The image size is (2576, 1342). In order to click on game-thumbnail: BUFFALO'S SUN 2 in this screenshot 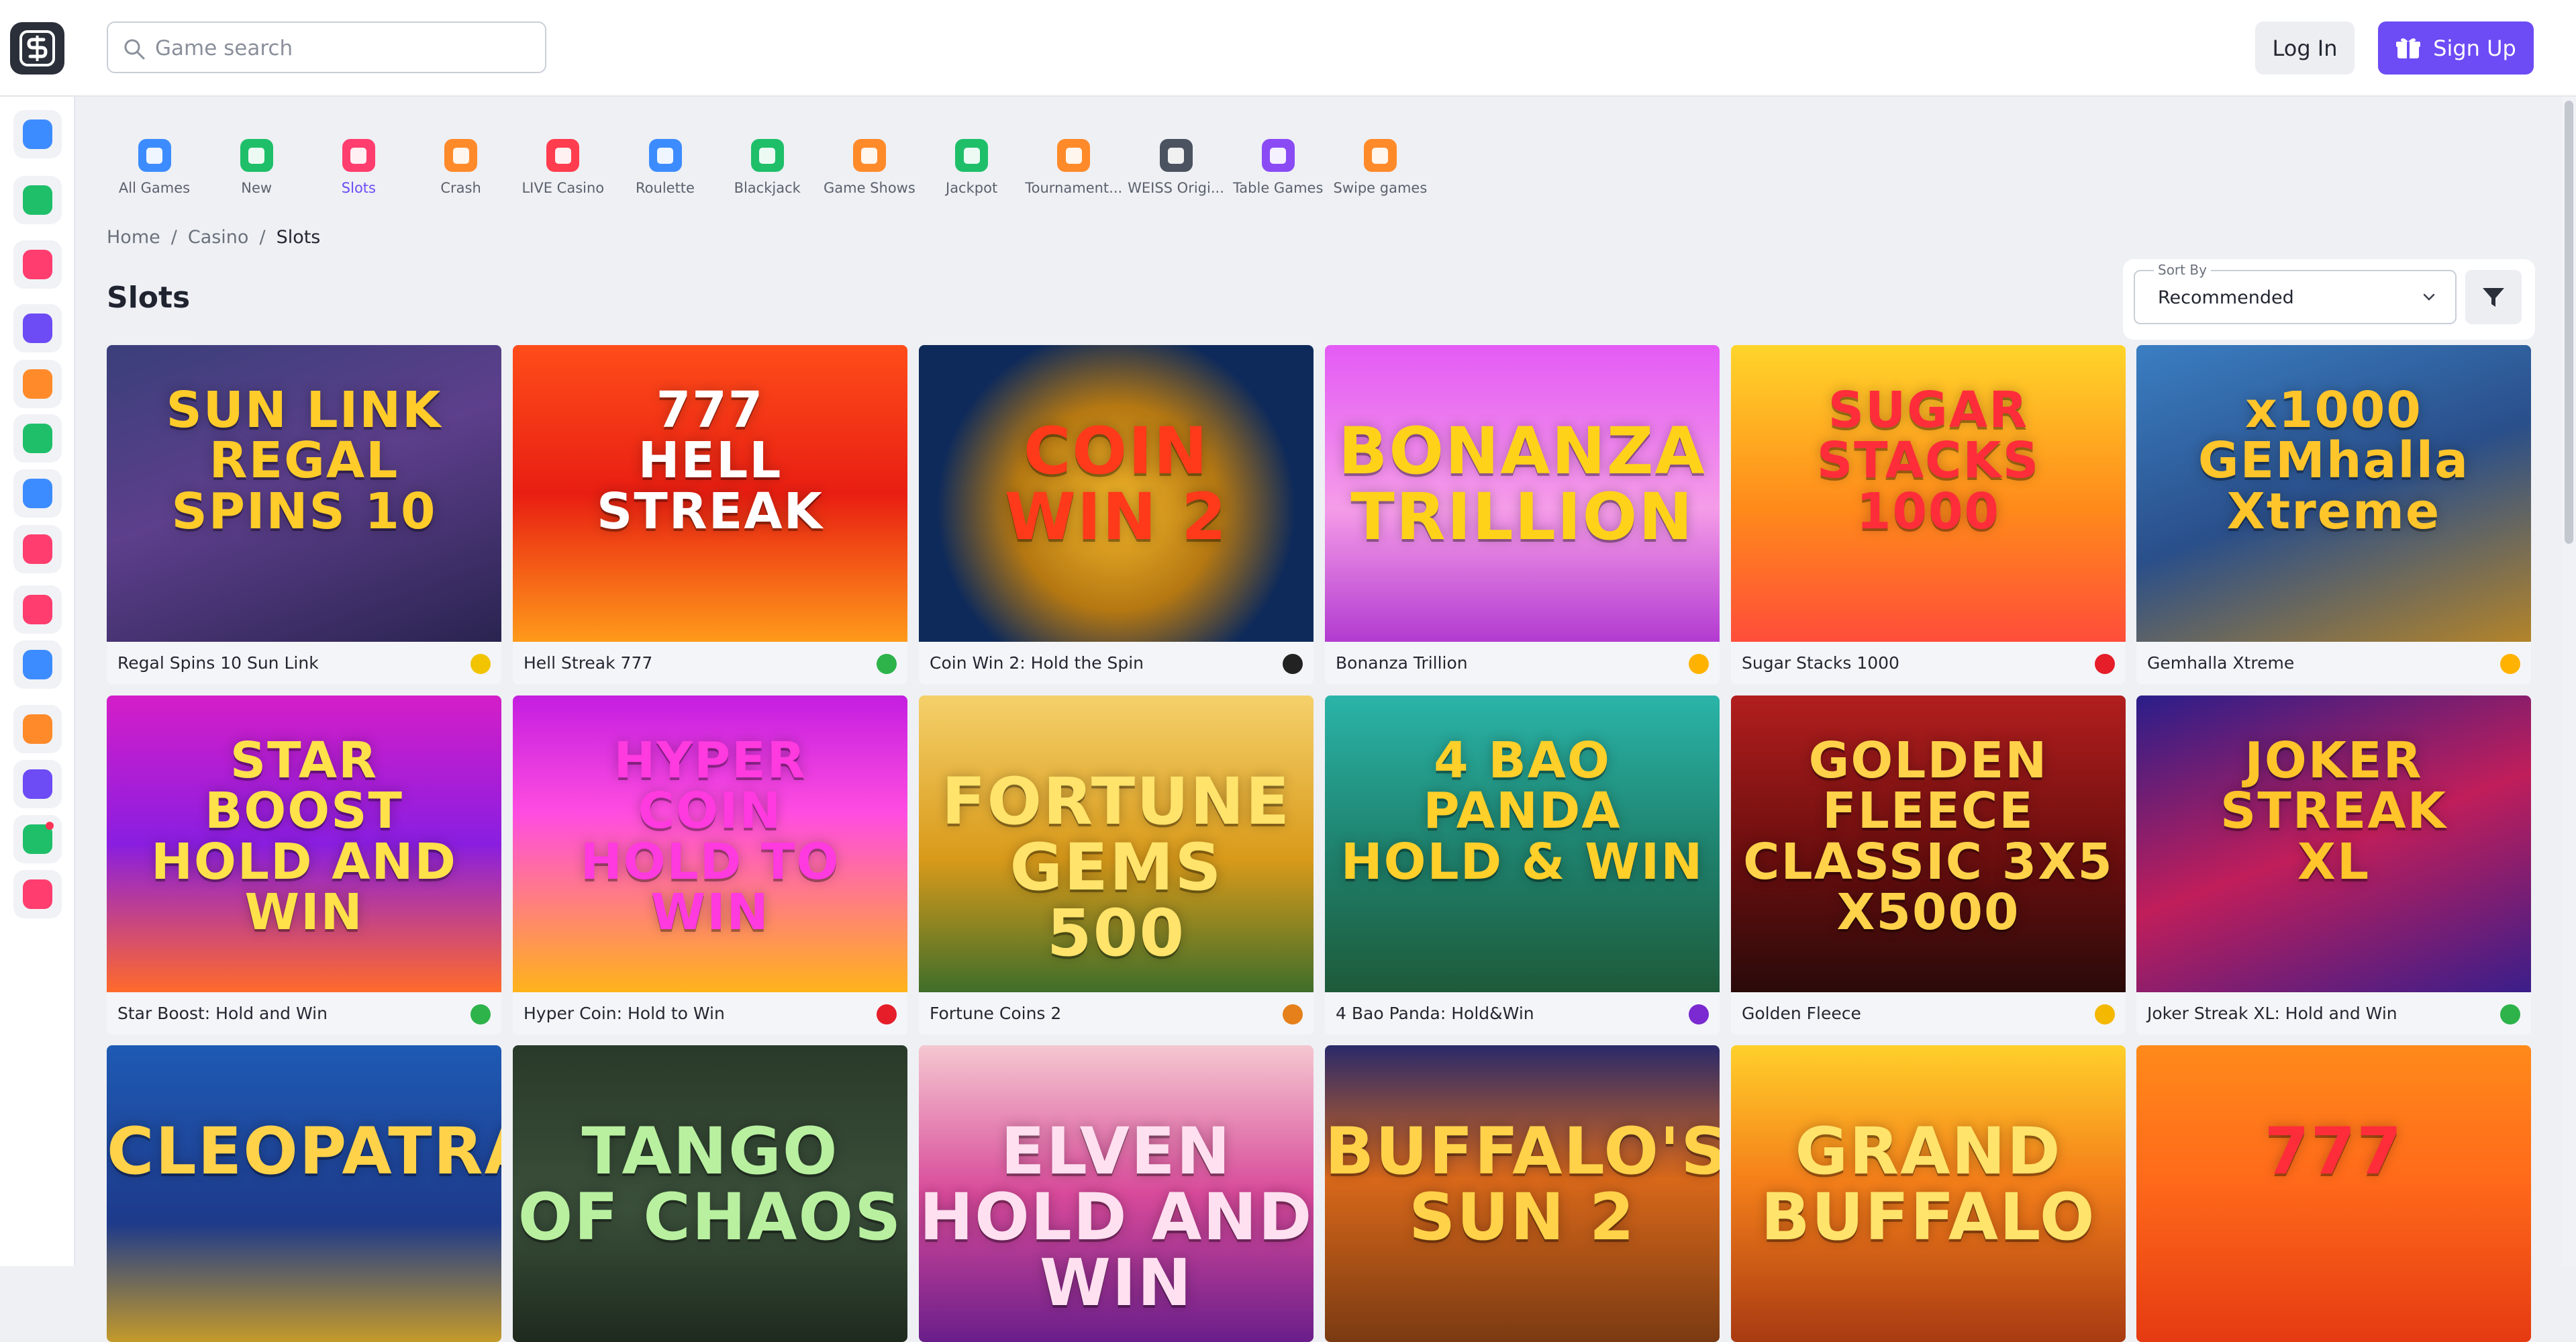, I will do `click(1522, 1193)`.